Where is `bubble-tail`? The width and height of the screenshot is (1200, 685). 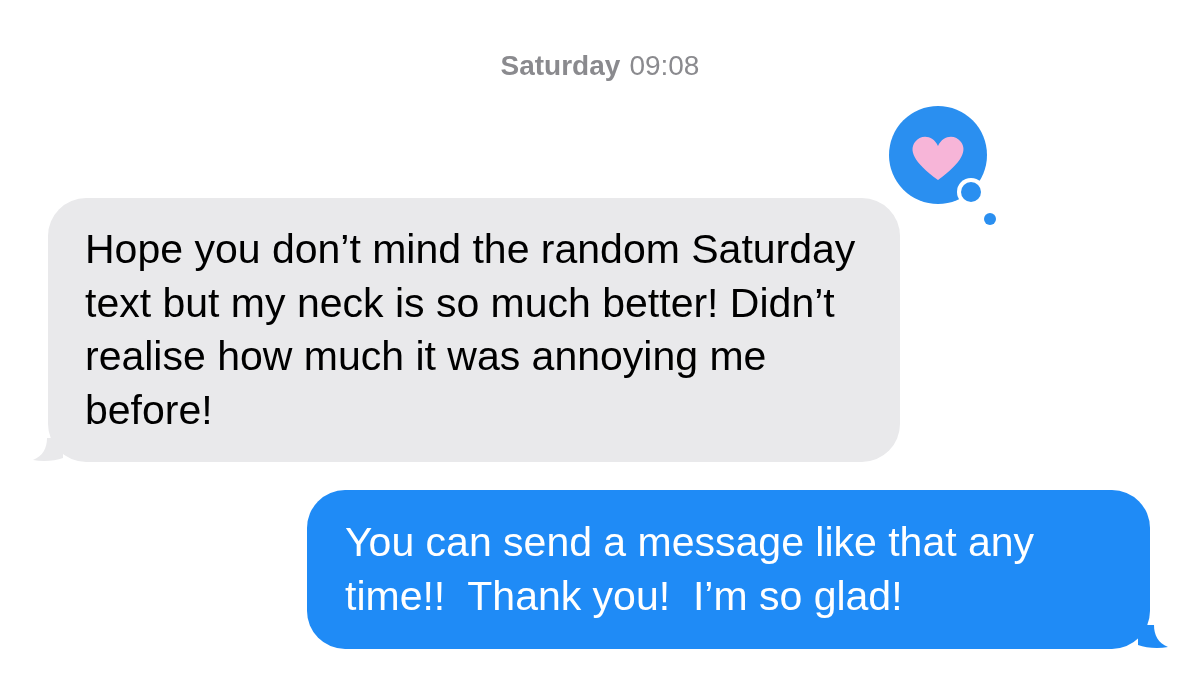 bubble-tail is located at coordinates (1153, 637).